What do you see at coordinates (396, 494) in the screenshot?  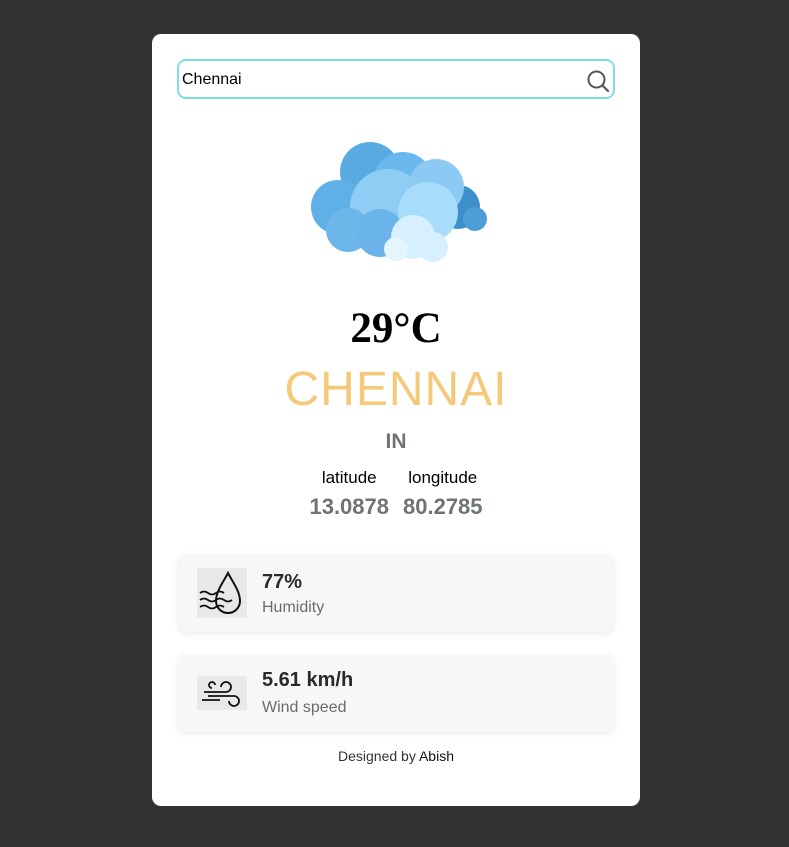 I see `coordinates: latitude 13.0878 longitude 80.2785` at bounding box center [396, 494].